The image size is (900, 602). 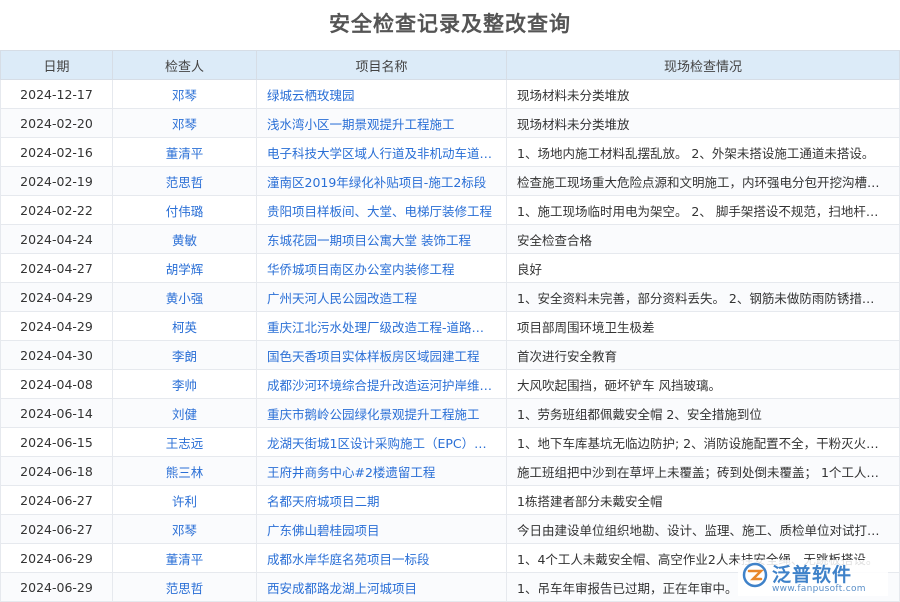 What do you see at coordinates (381, 587) in the screenshot?
I see `cell-project-link: 西安成都路龙湖上河城项目` at bounding box center [381, 587].